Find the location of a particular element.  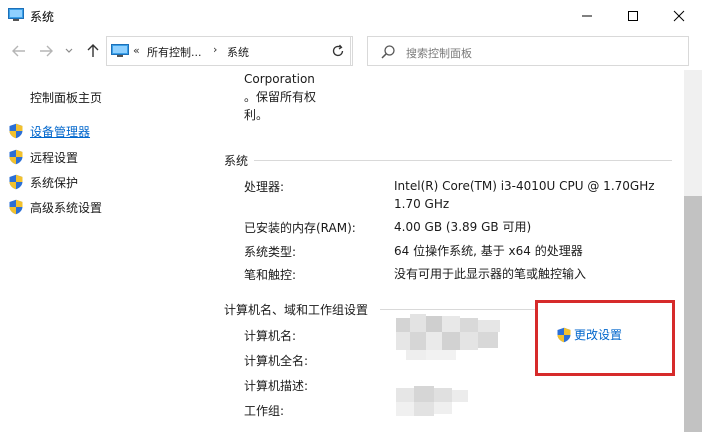

ram-value: 4.00 GB (3.89 GB 可用) is located at coordinates (463, 227).